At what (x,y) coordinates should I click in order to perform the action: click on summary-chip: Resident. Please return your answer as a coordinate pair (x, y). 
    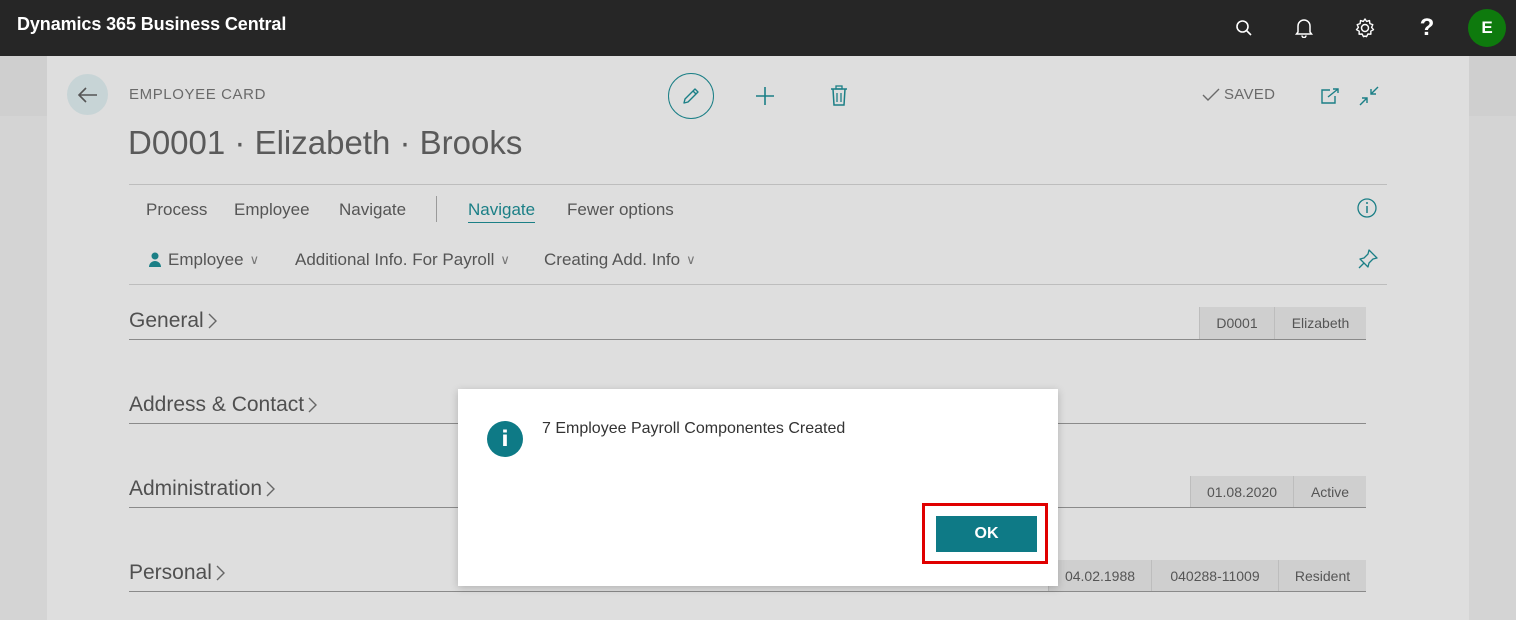
    Looking at the image, I should click on (1322, 576).